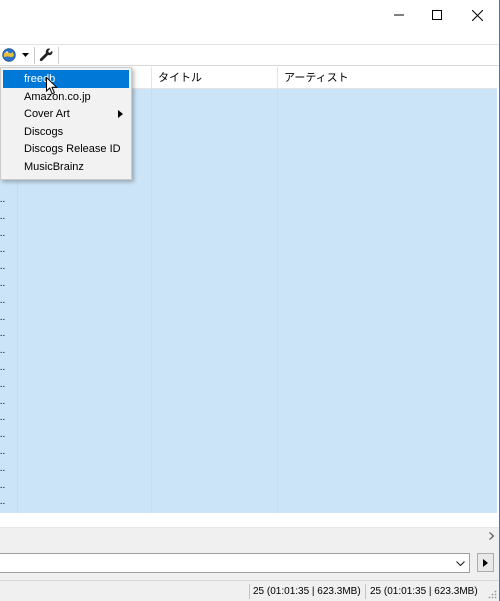 Image resolution: width=500 pixels, height=601 pixels. Describe the element at coordinates (72, 149) in the screenshot. I see `menu-item-label: Discogs Release ID` at that location.